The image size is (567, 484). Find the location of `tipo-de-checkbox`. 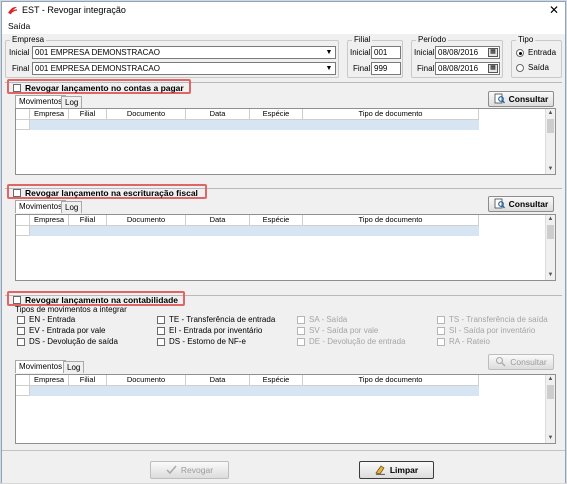

tipo-de-checkbox is located at coordinates (301, 342).